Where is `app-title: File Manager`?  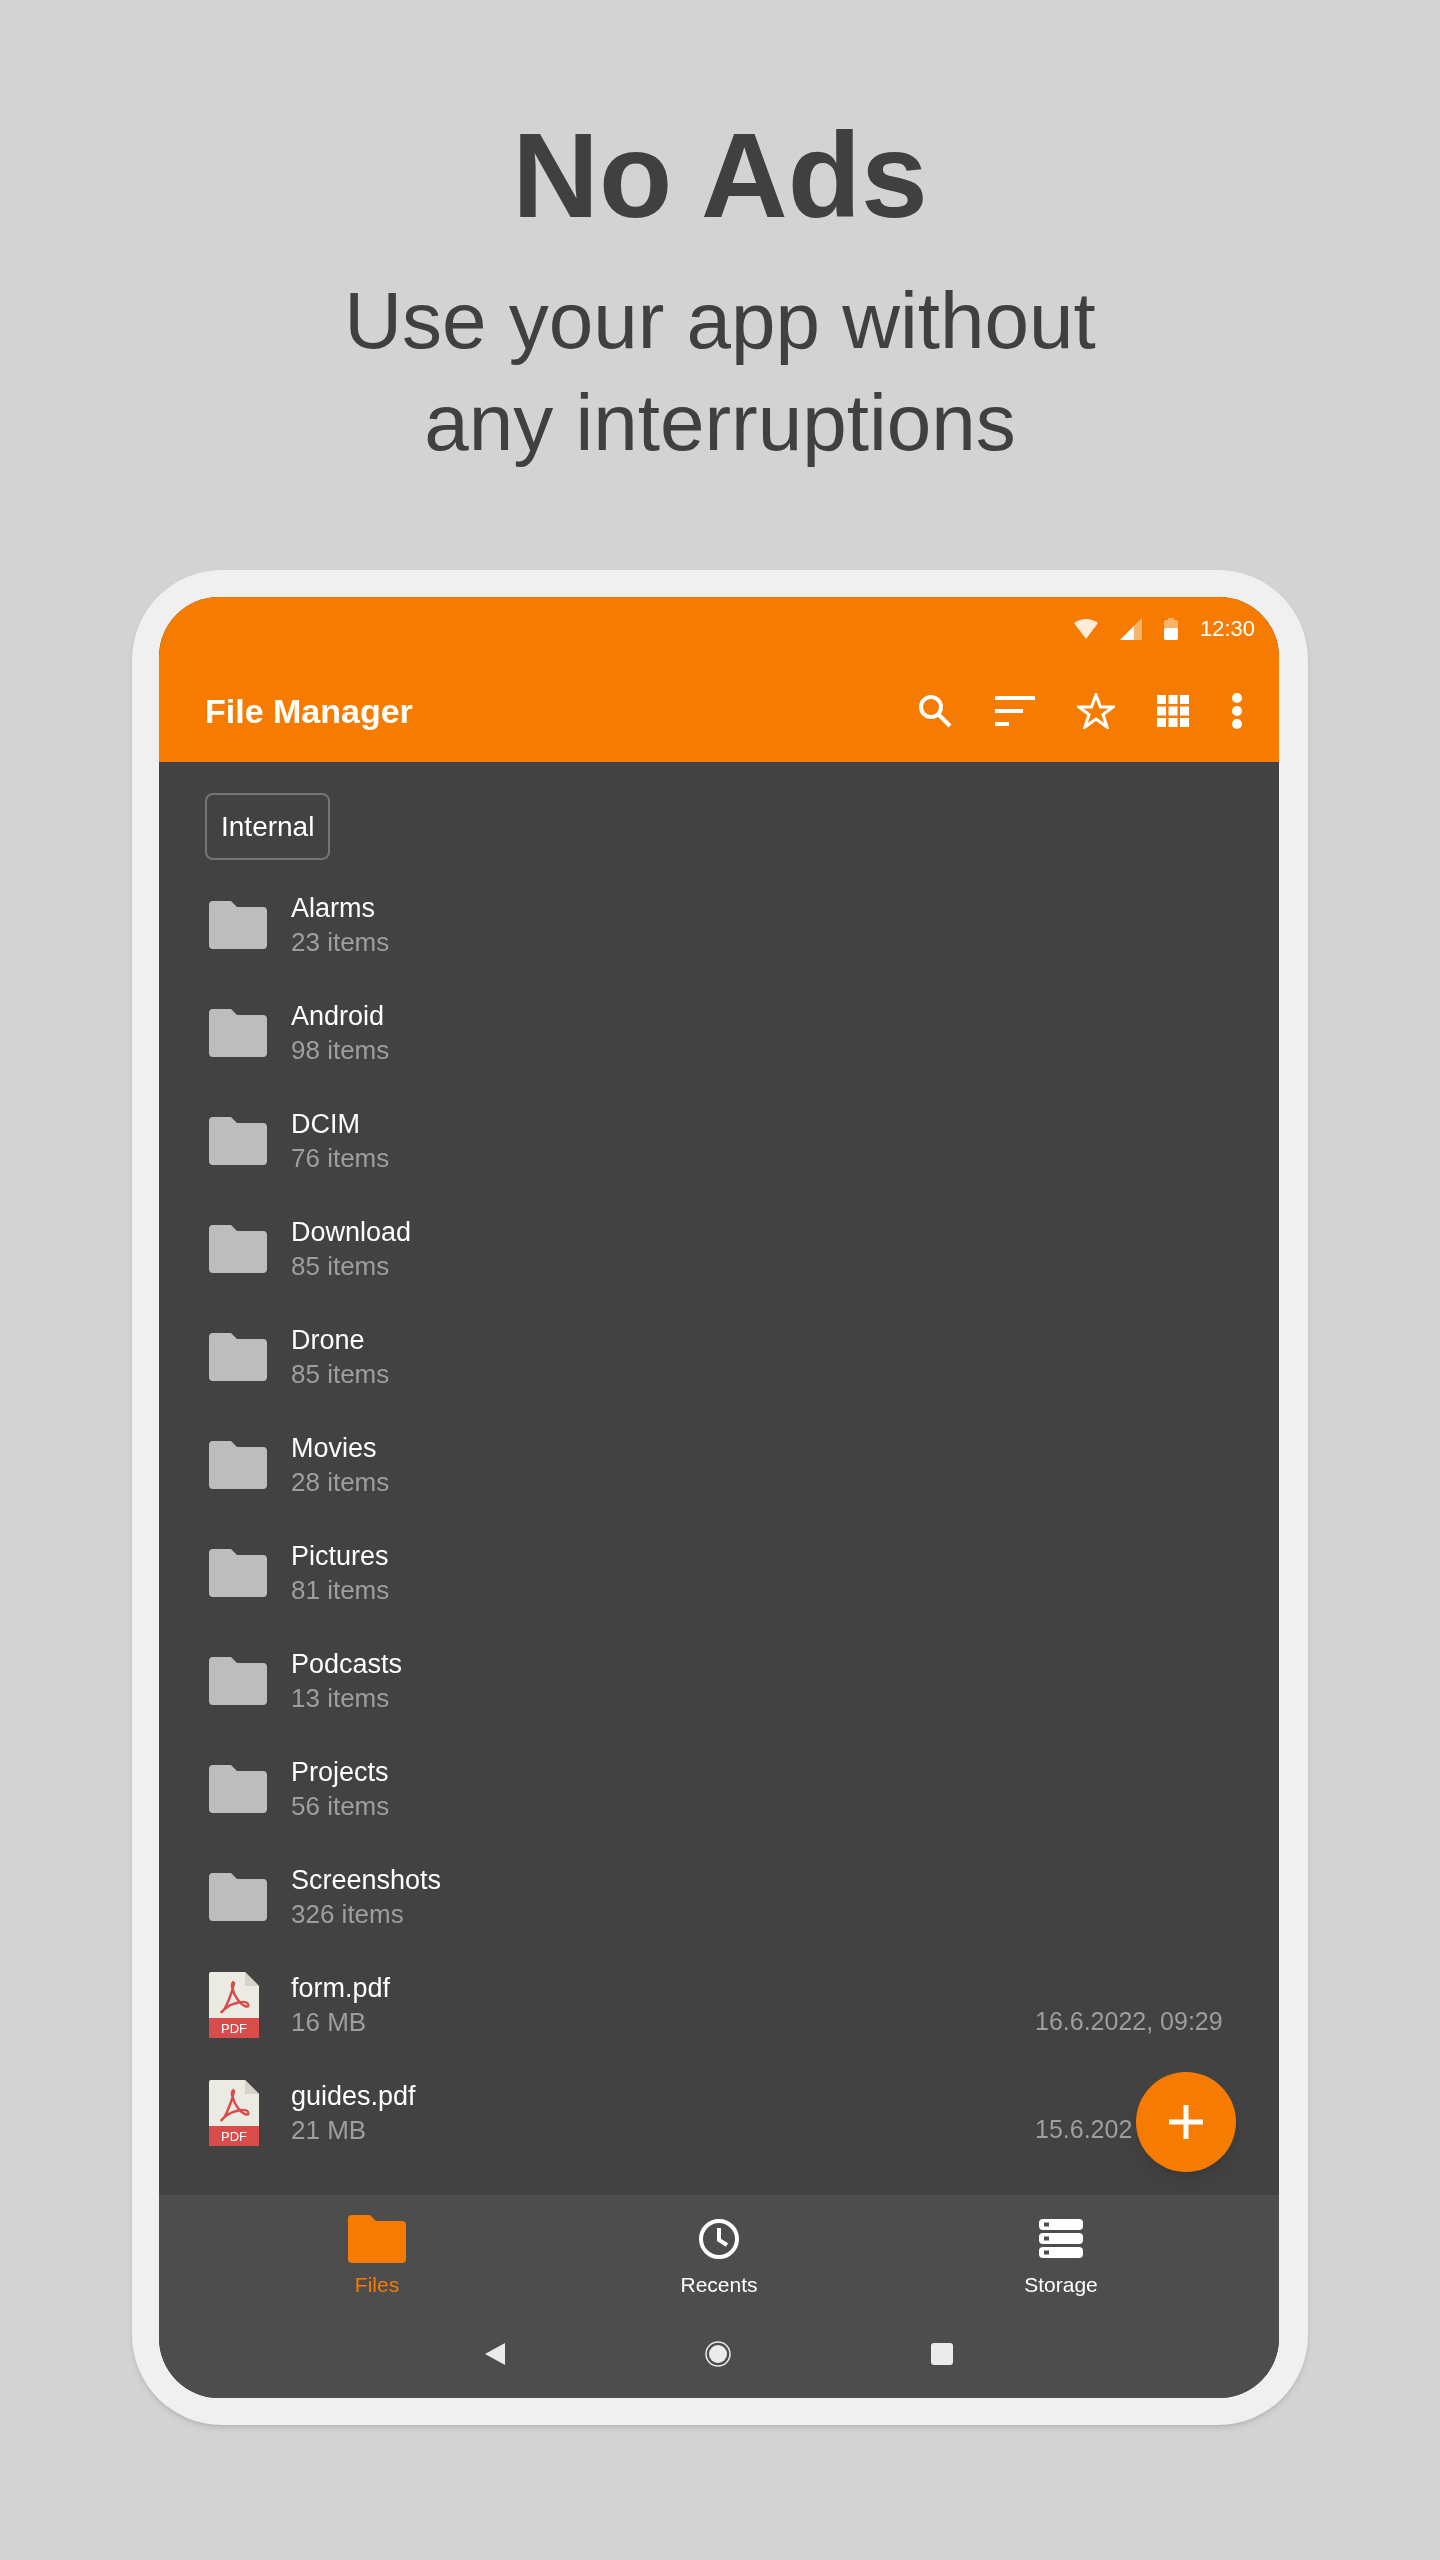 app-title: File Manager is located at coordinates (309, 711).